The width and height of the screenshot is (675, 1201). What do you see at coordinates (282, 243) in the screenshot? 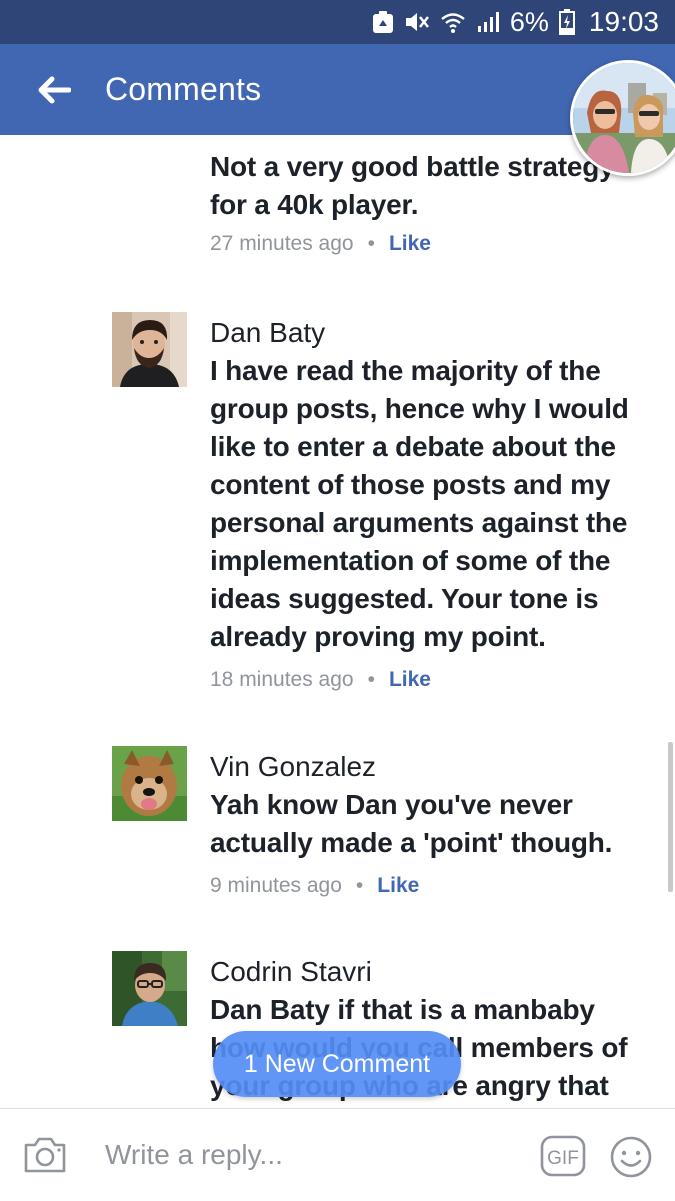
I see `comment-time: 27 minutes ago` at bounding box center [282, 243].